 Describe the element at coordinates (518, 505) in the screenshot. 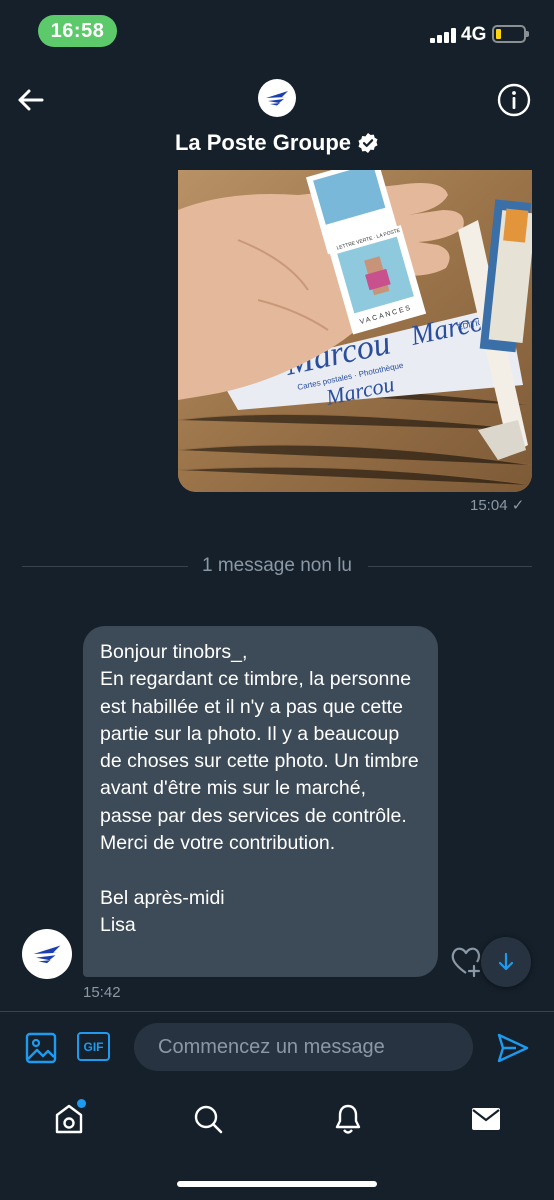

I see `delivery-status-icon: ✓` at that location.